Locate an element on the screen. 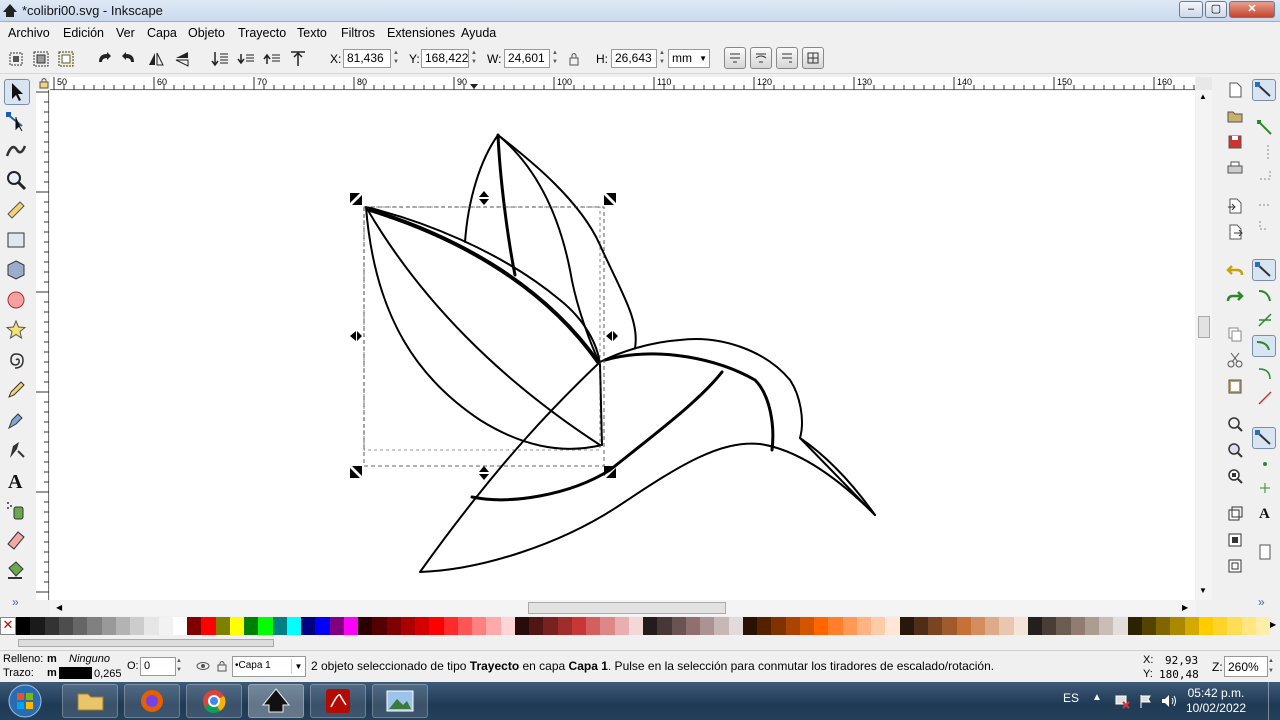 This screenshot has height=720, width=1280. fill-value: Ninguno is located at coordinates (89, 659).